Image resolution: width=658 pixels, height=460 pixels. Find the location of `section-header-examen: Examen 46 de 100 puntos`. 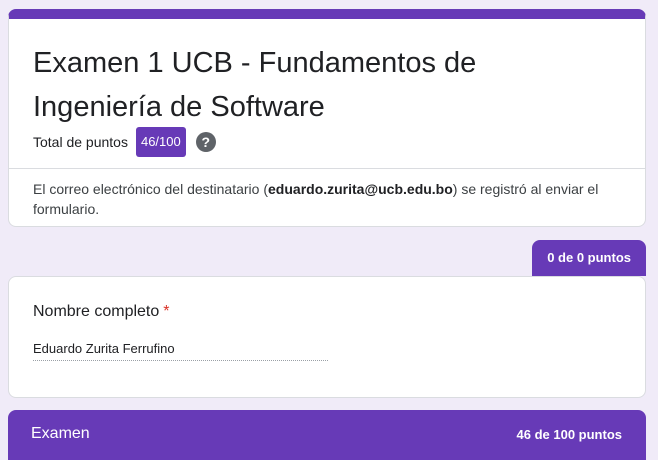

section-header-examen: Examen 46 de 100 puntos is located at coordinates (327, 435).